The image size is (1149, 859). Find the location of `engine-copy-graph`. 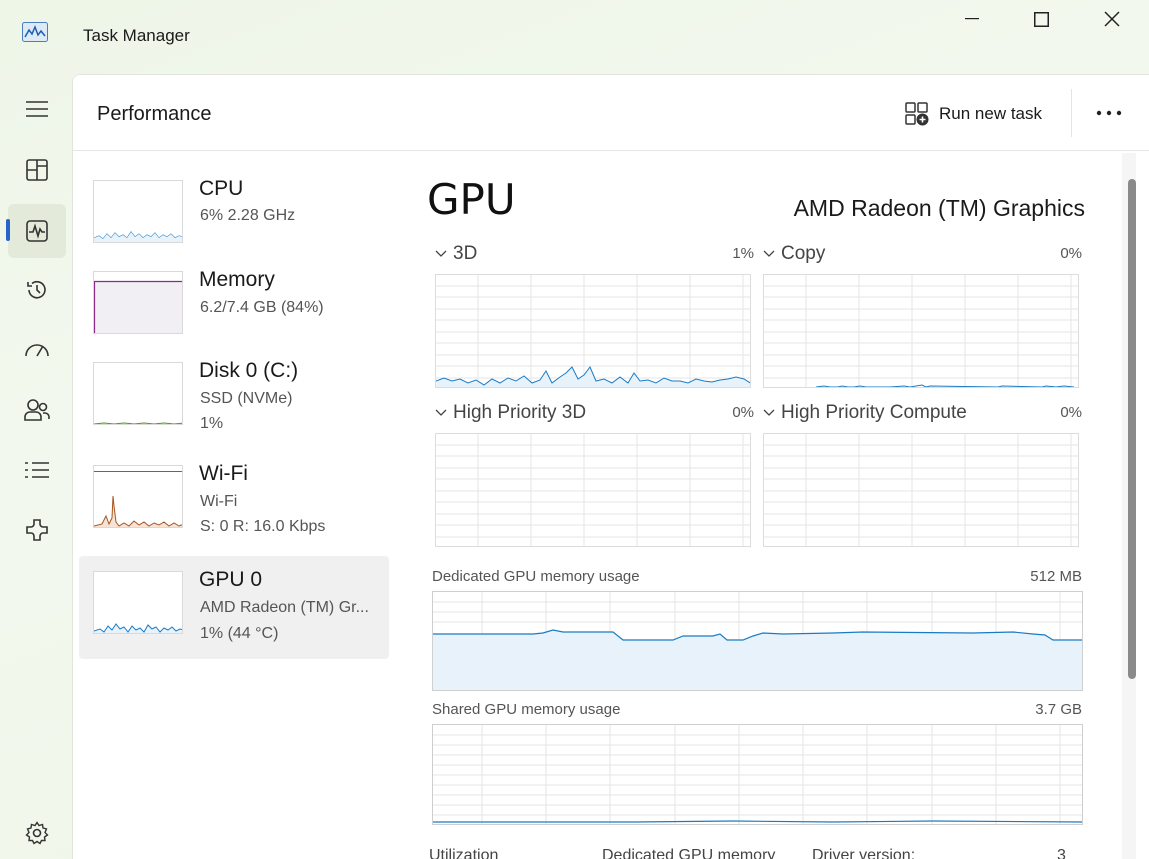

engine-copy-graph is located at coordinates (921, 331).